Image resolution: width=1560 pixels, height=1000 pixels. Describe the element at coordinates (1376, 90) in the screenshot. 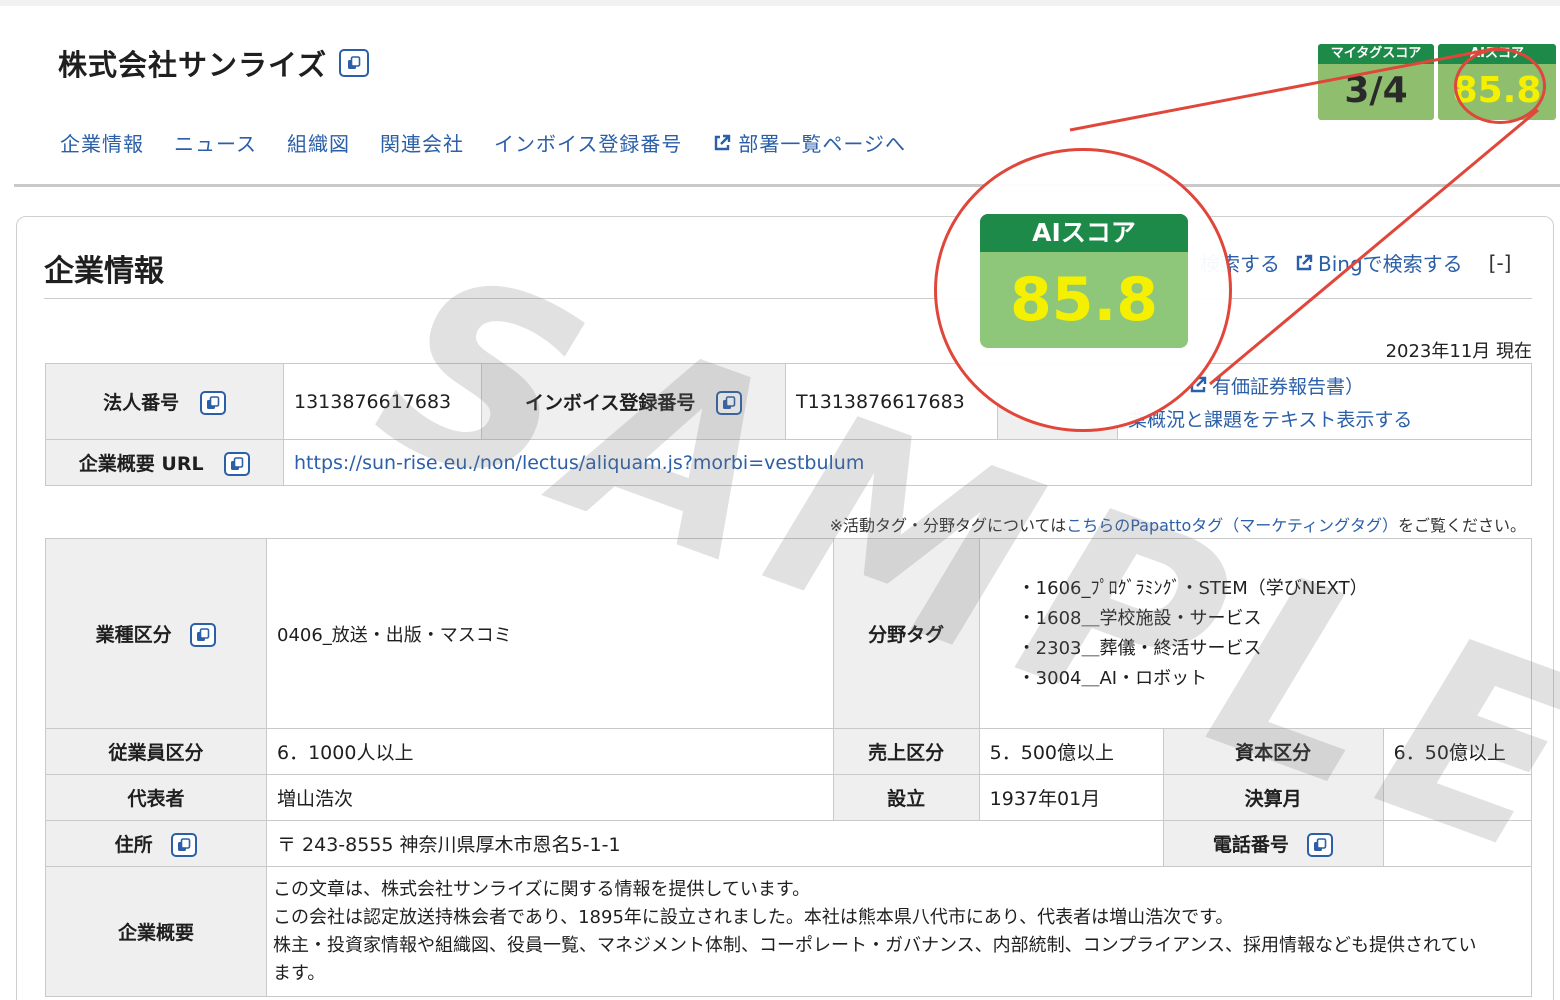

I see `mytag-score-value: 3/4` at that location.